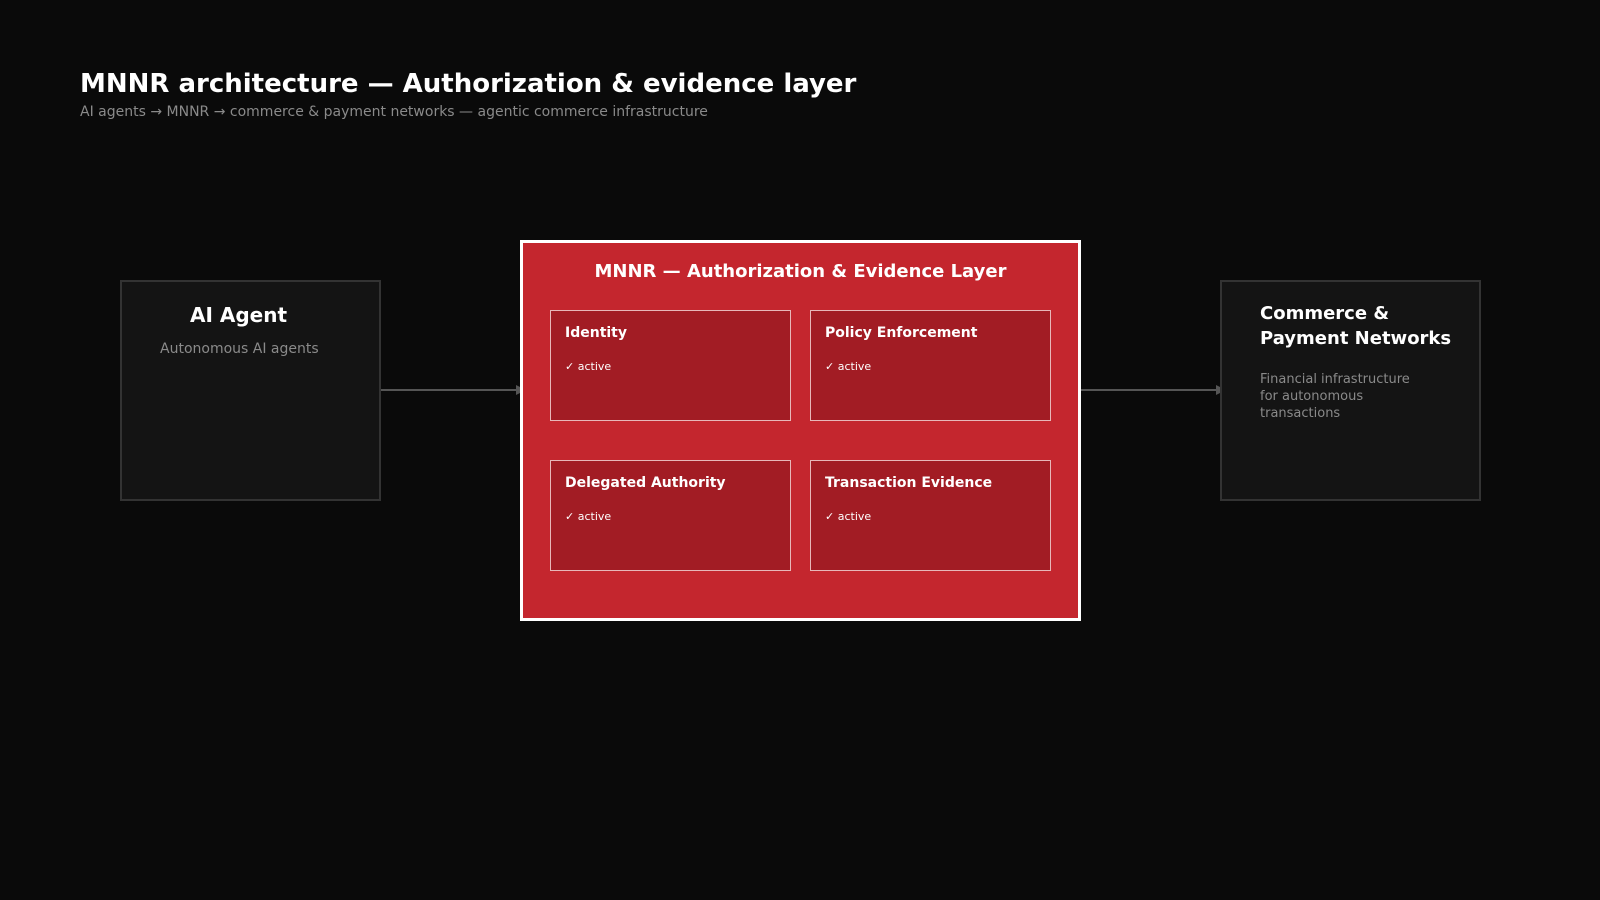  What do you see at coordinates (909, 483) in the screenshot?
I see `module-name: Transaction Evidence` at bounding box center [909, 483].